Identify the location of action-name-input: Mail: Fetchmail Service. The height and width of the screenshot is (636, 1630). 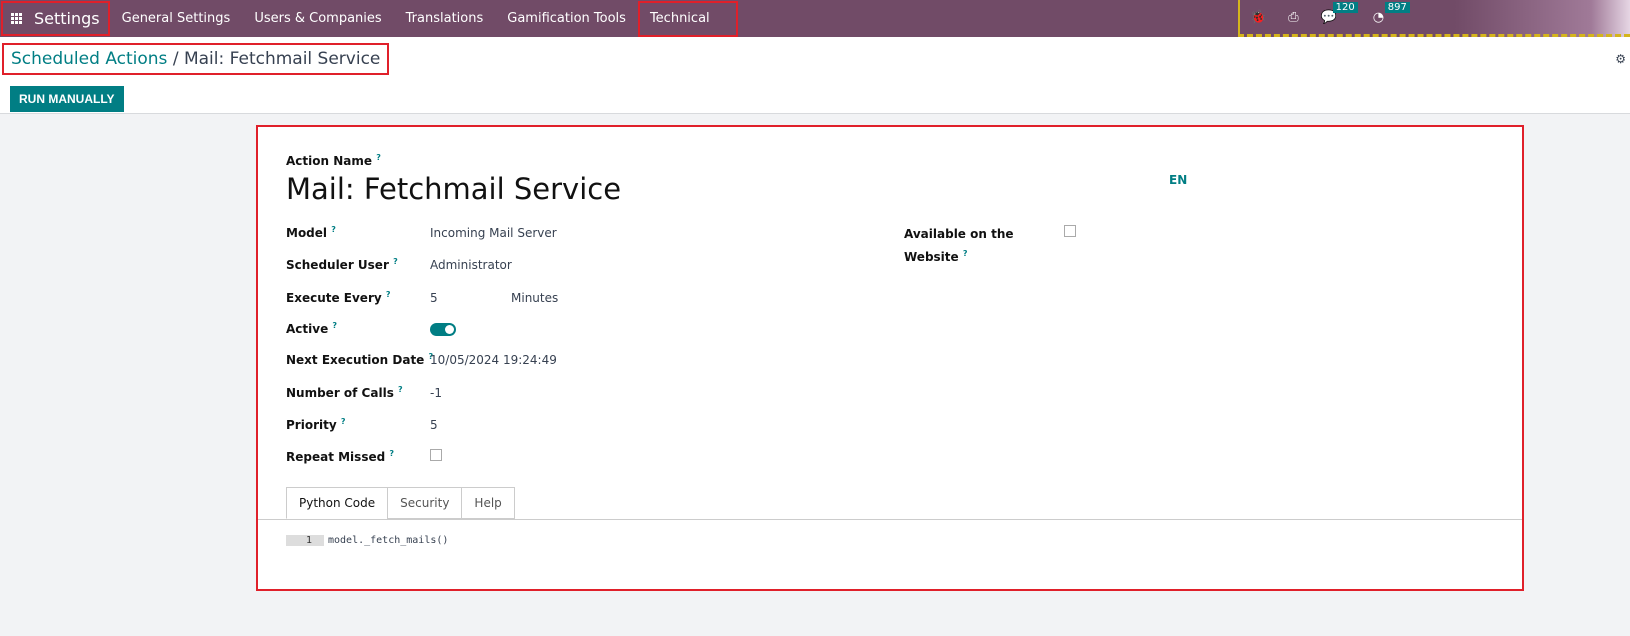
(453, 189).